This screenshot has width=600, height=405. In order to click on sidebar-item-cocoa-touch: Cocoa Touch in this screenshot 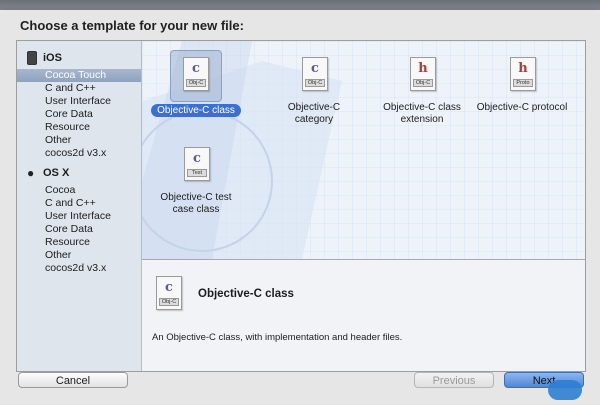, I will do `click(79, 75)`.